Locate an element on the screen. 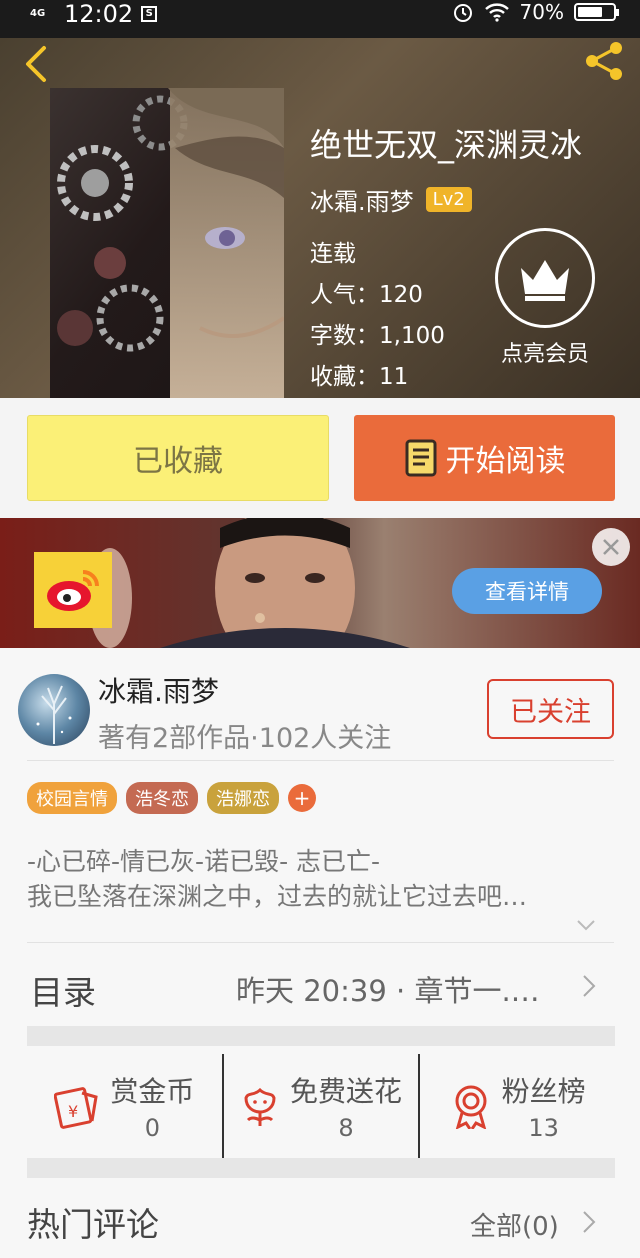 This screenshot has width=640, height=1258. author-card-meta: 著有2部作品·102人关注 is located at coordinates (245, 738).